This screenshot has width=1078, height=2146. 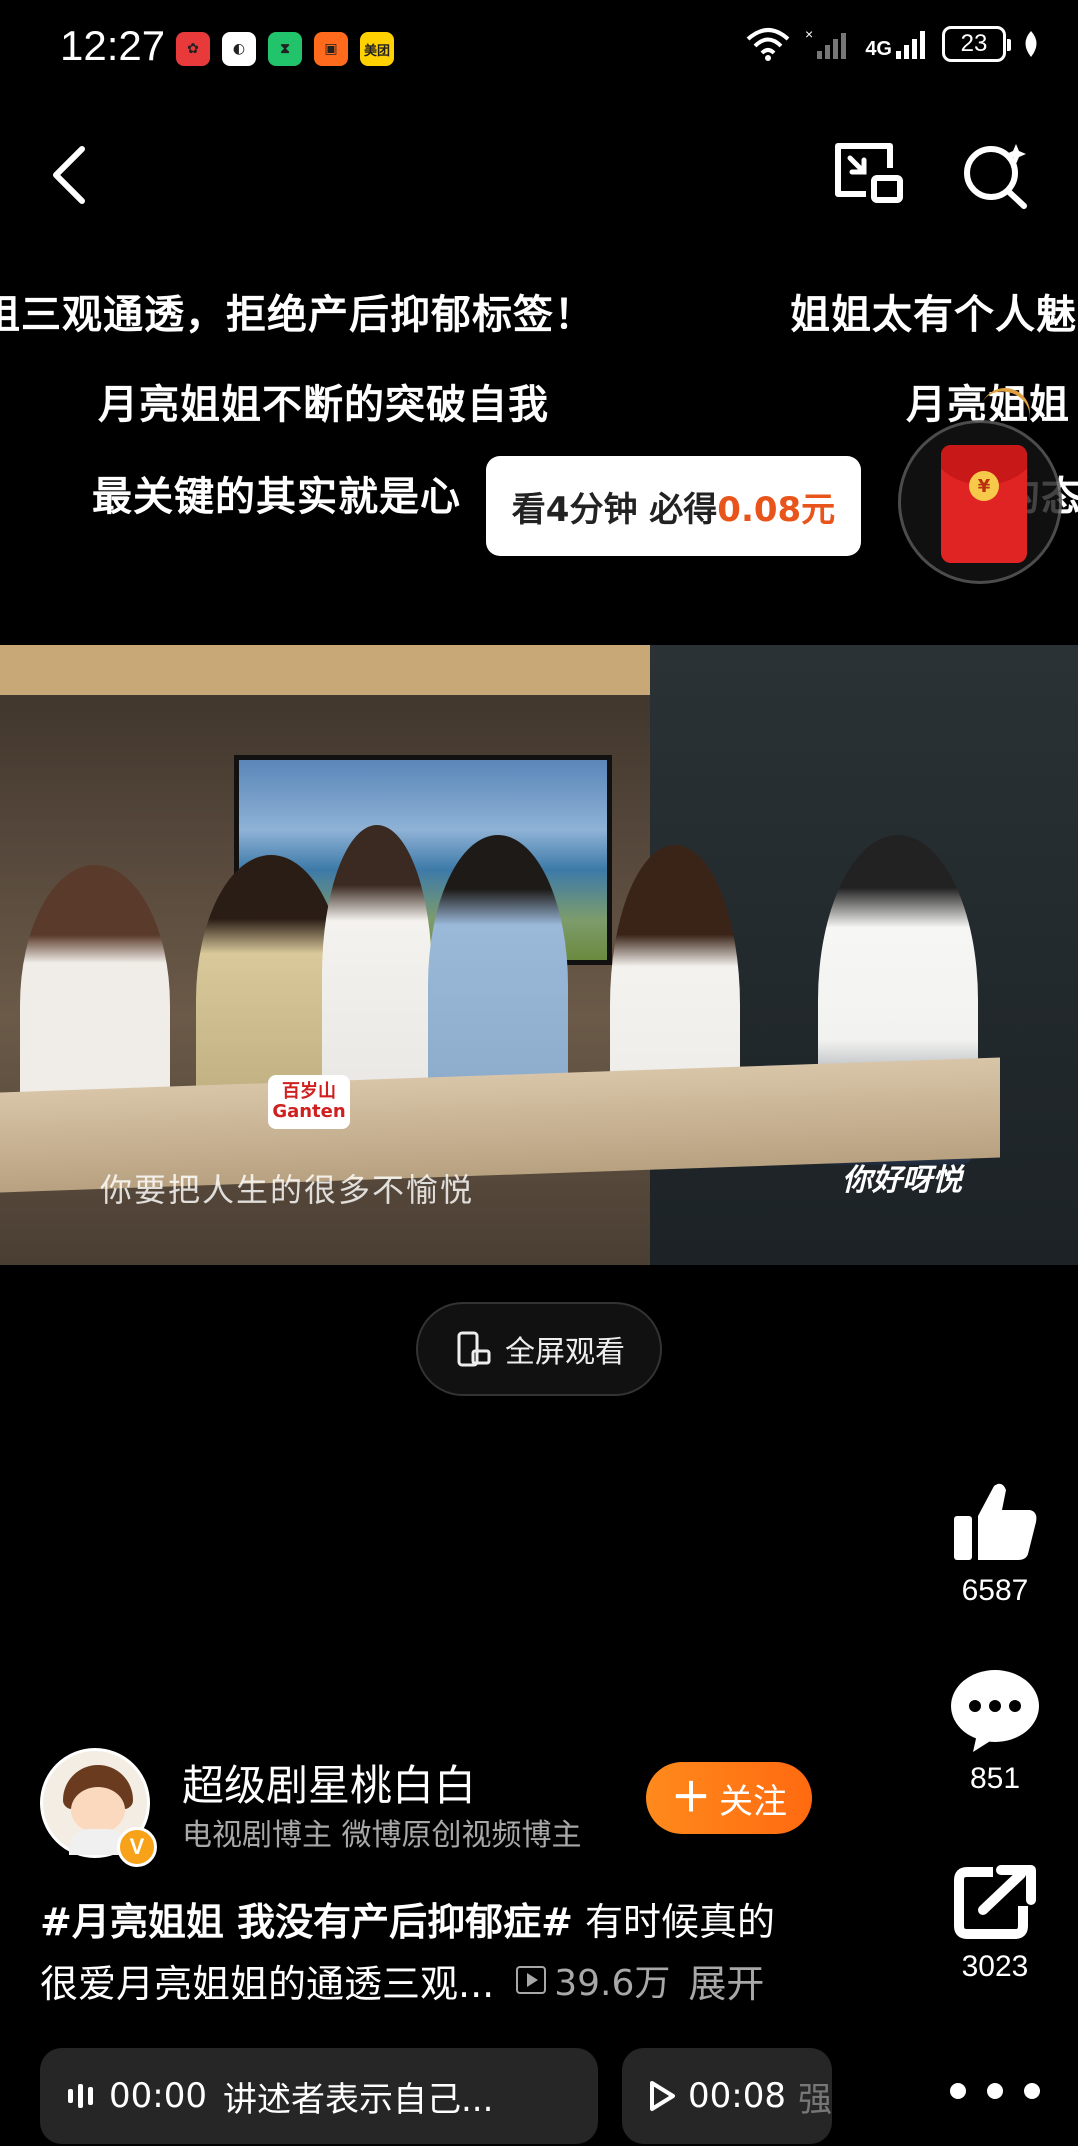 What do you see at coordinates (776, 509) in the screenshot?
I see `reward-amount: 0.08元` at bounding box center [776, 509].